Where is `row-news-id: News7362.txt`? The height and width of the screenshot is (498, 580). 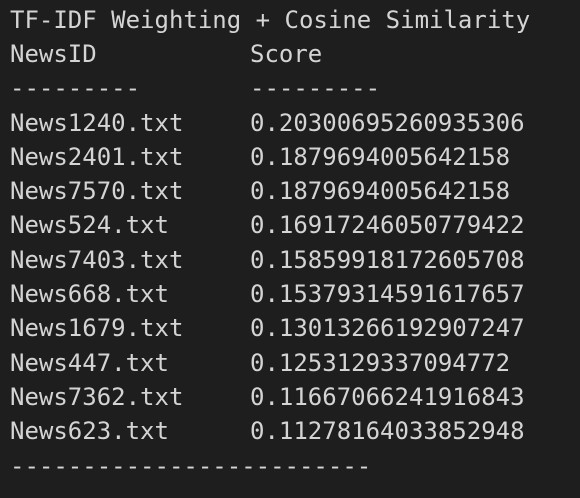
row-news-id: News7362.txt is located at coordinates (97, 396).